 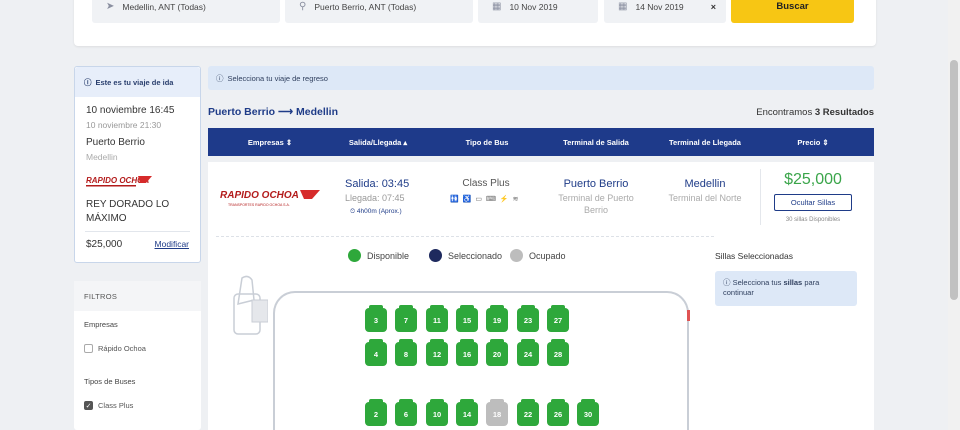 I want to click on amenities-icons: 🚻 ♿ ▭ ⌨ ⚡ ≋, so click(x=485, y=199).